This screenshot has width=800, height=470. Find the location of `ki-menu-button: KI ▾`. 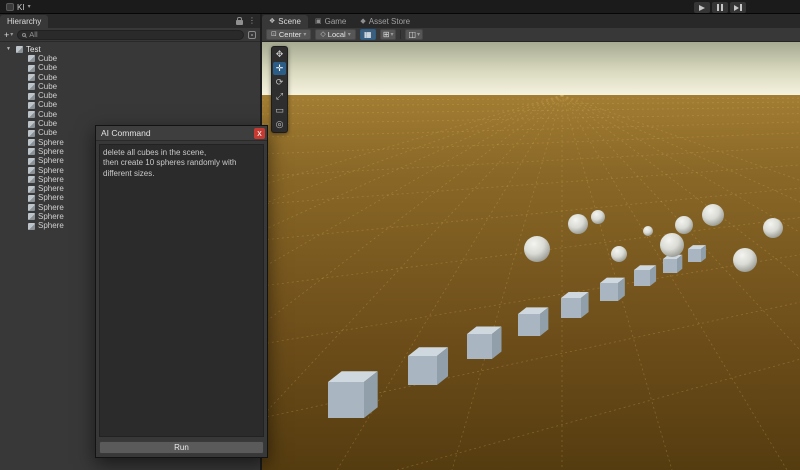

ki-menu-button: KI ▾ is located at coordinates (18, 7).